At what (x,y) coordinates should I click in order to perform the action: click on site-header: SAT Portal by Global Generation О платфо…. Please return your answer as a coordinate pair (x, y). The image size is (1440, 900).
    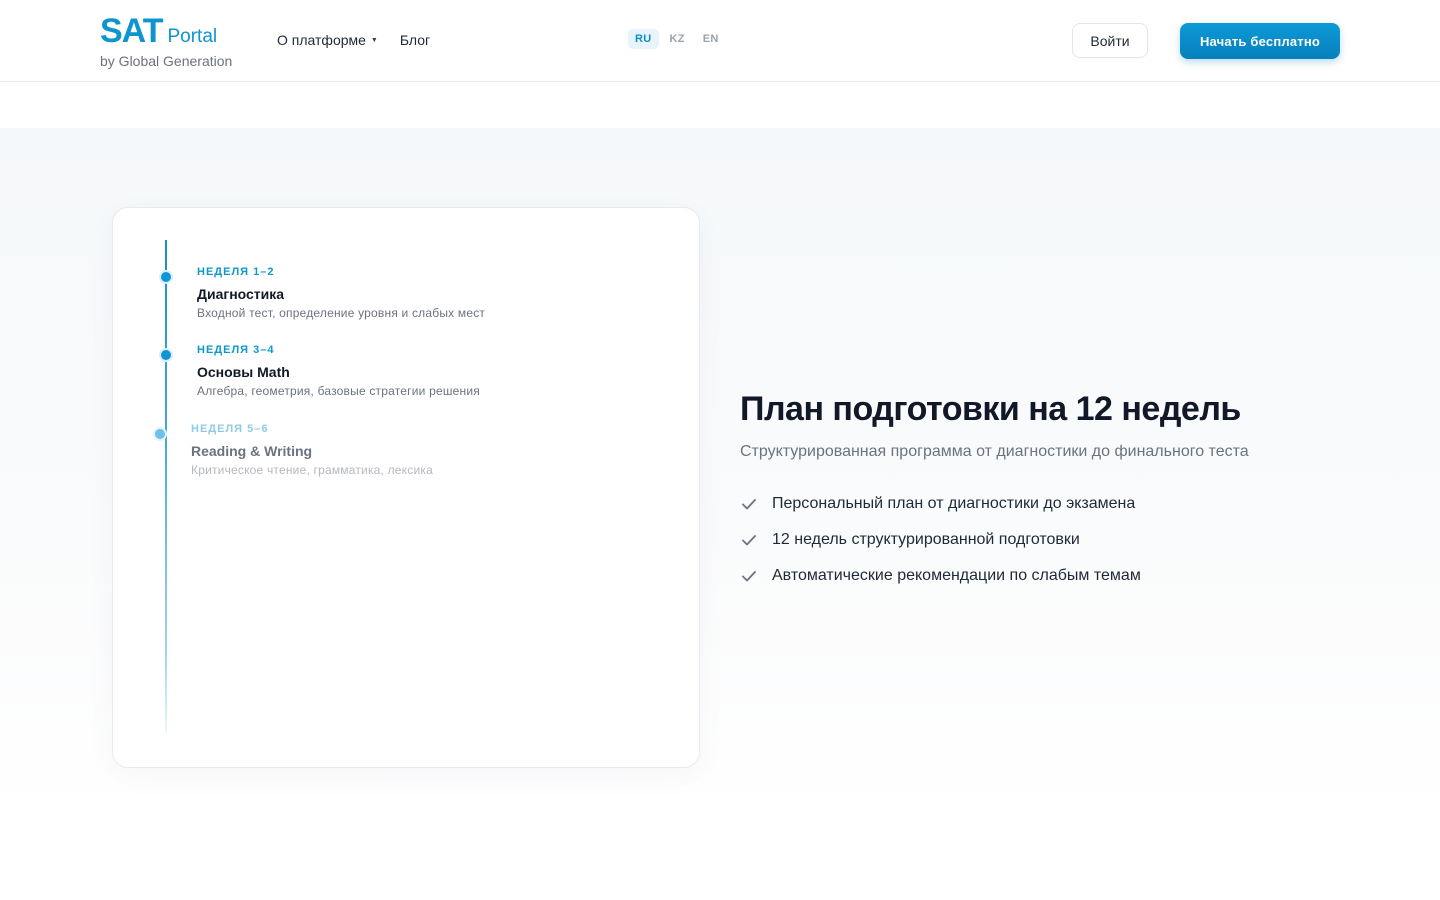
    Looking at the image, I should click on (720, 41).